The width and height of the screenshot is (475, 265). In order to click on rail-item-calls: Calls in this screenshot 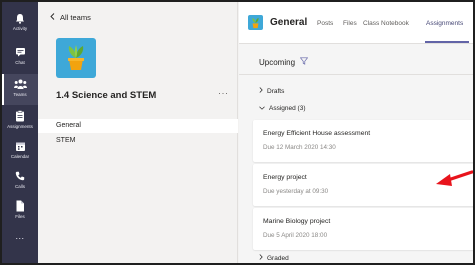, I will do `click(20, 181)`.